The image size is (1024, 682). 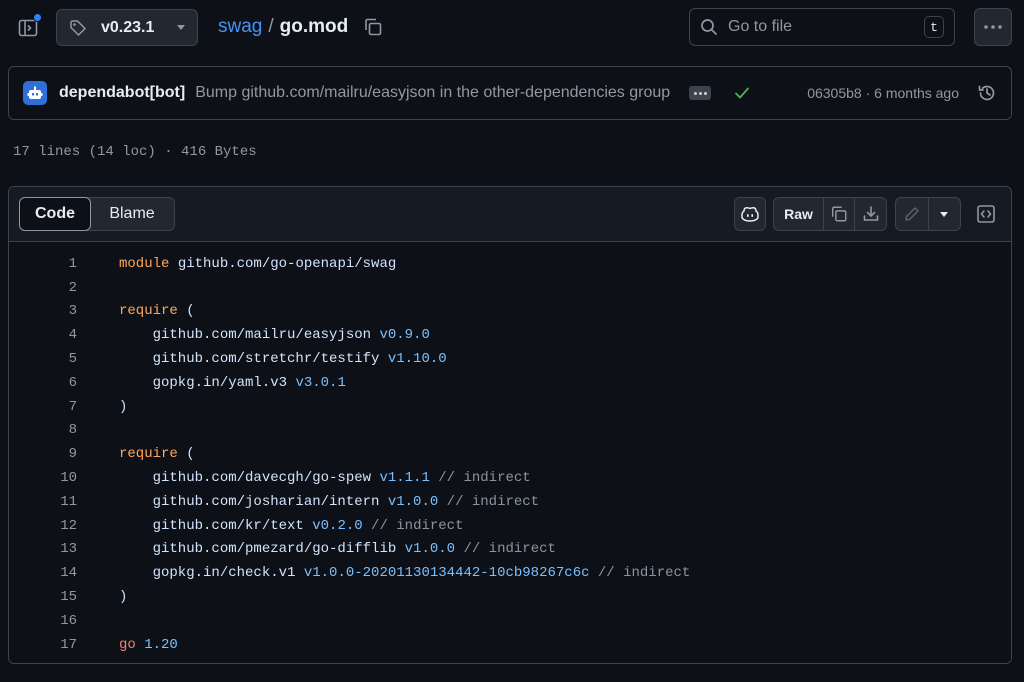 I want to click on line-number: 10, so click(x=43, y=478).